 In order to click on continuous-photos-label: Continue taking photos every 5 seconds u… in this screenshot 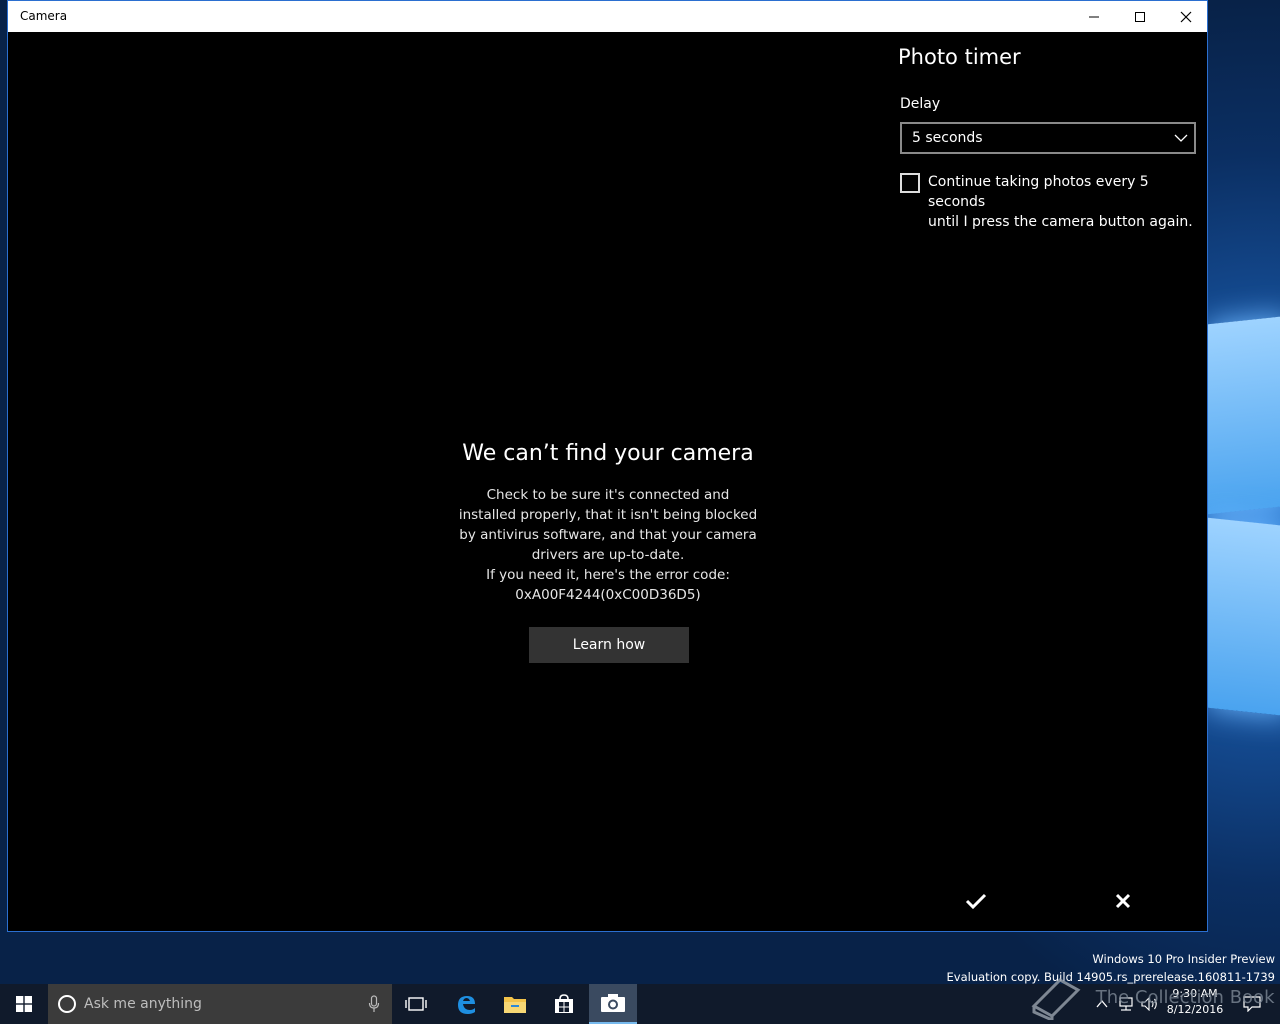, I will do `click(1065, 202)`.